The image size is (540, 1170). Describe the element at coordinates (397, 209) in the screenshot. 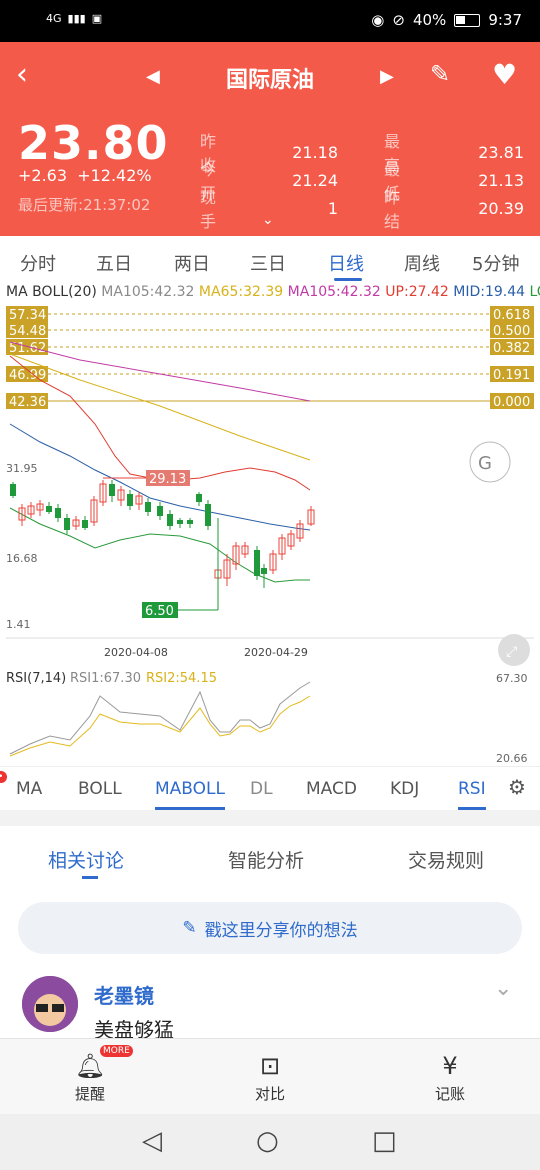

I see `quote-label: 昨结` at that location.